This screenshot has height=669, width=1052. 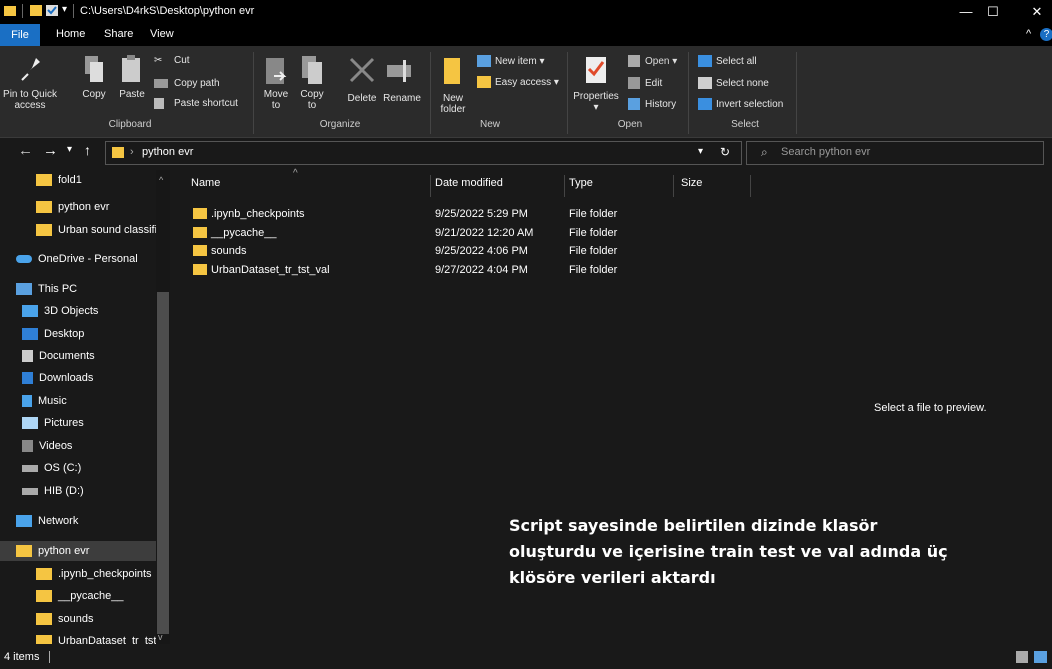 I want to click on nav-item-music: Music, so click(x=96, y=401).